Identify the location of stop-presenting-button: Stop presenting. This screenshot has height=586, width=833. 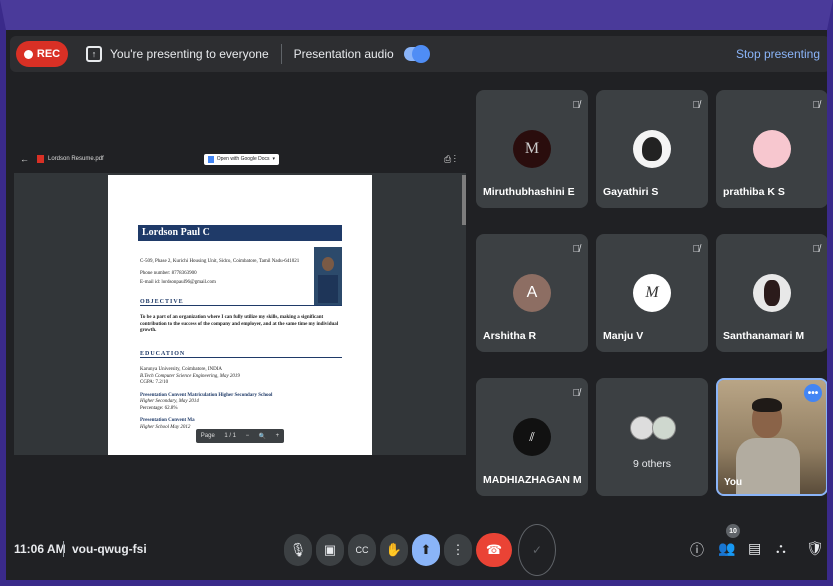
(778, 54).